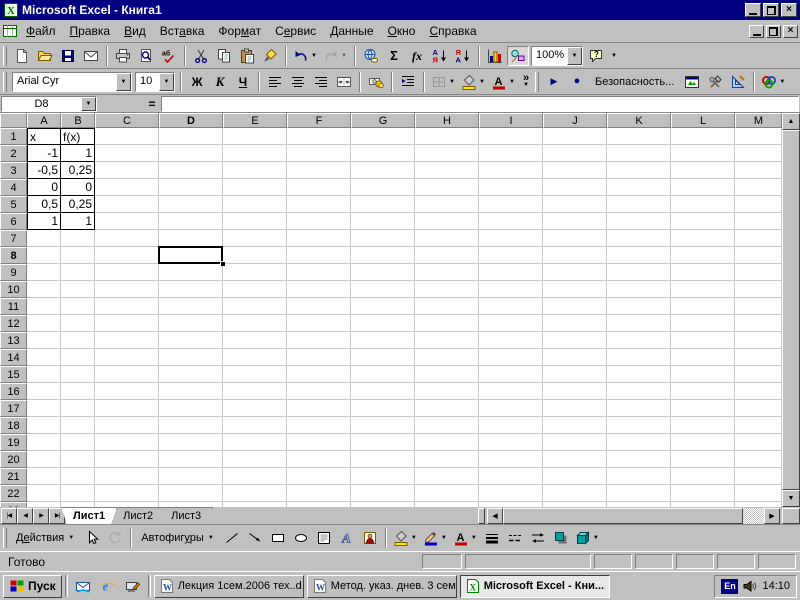 The height and width of the screenshot is (600, 800). Describe the element at coordinates (773, 82) in the screenshot. I see `script-editor-button: ▼` at that location.